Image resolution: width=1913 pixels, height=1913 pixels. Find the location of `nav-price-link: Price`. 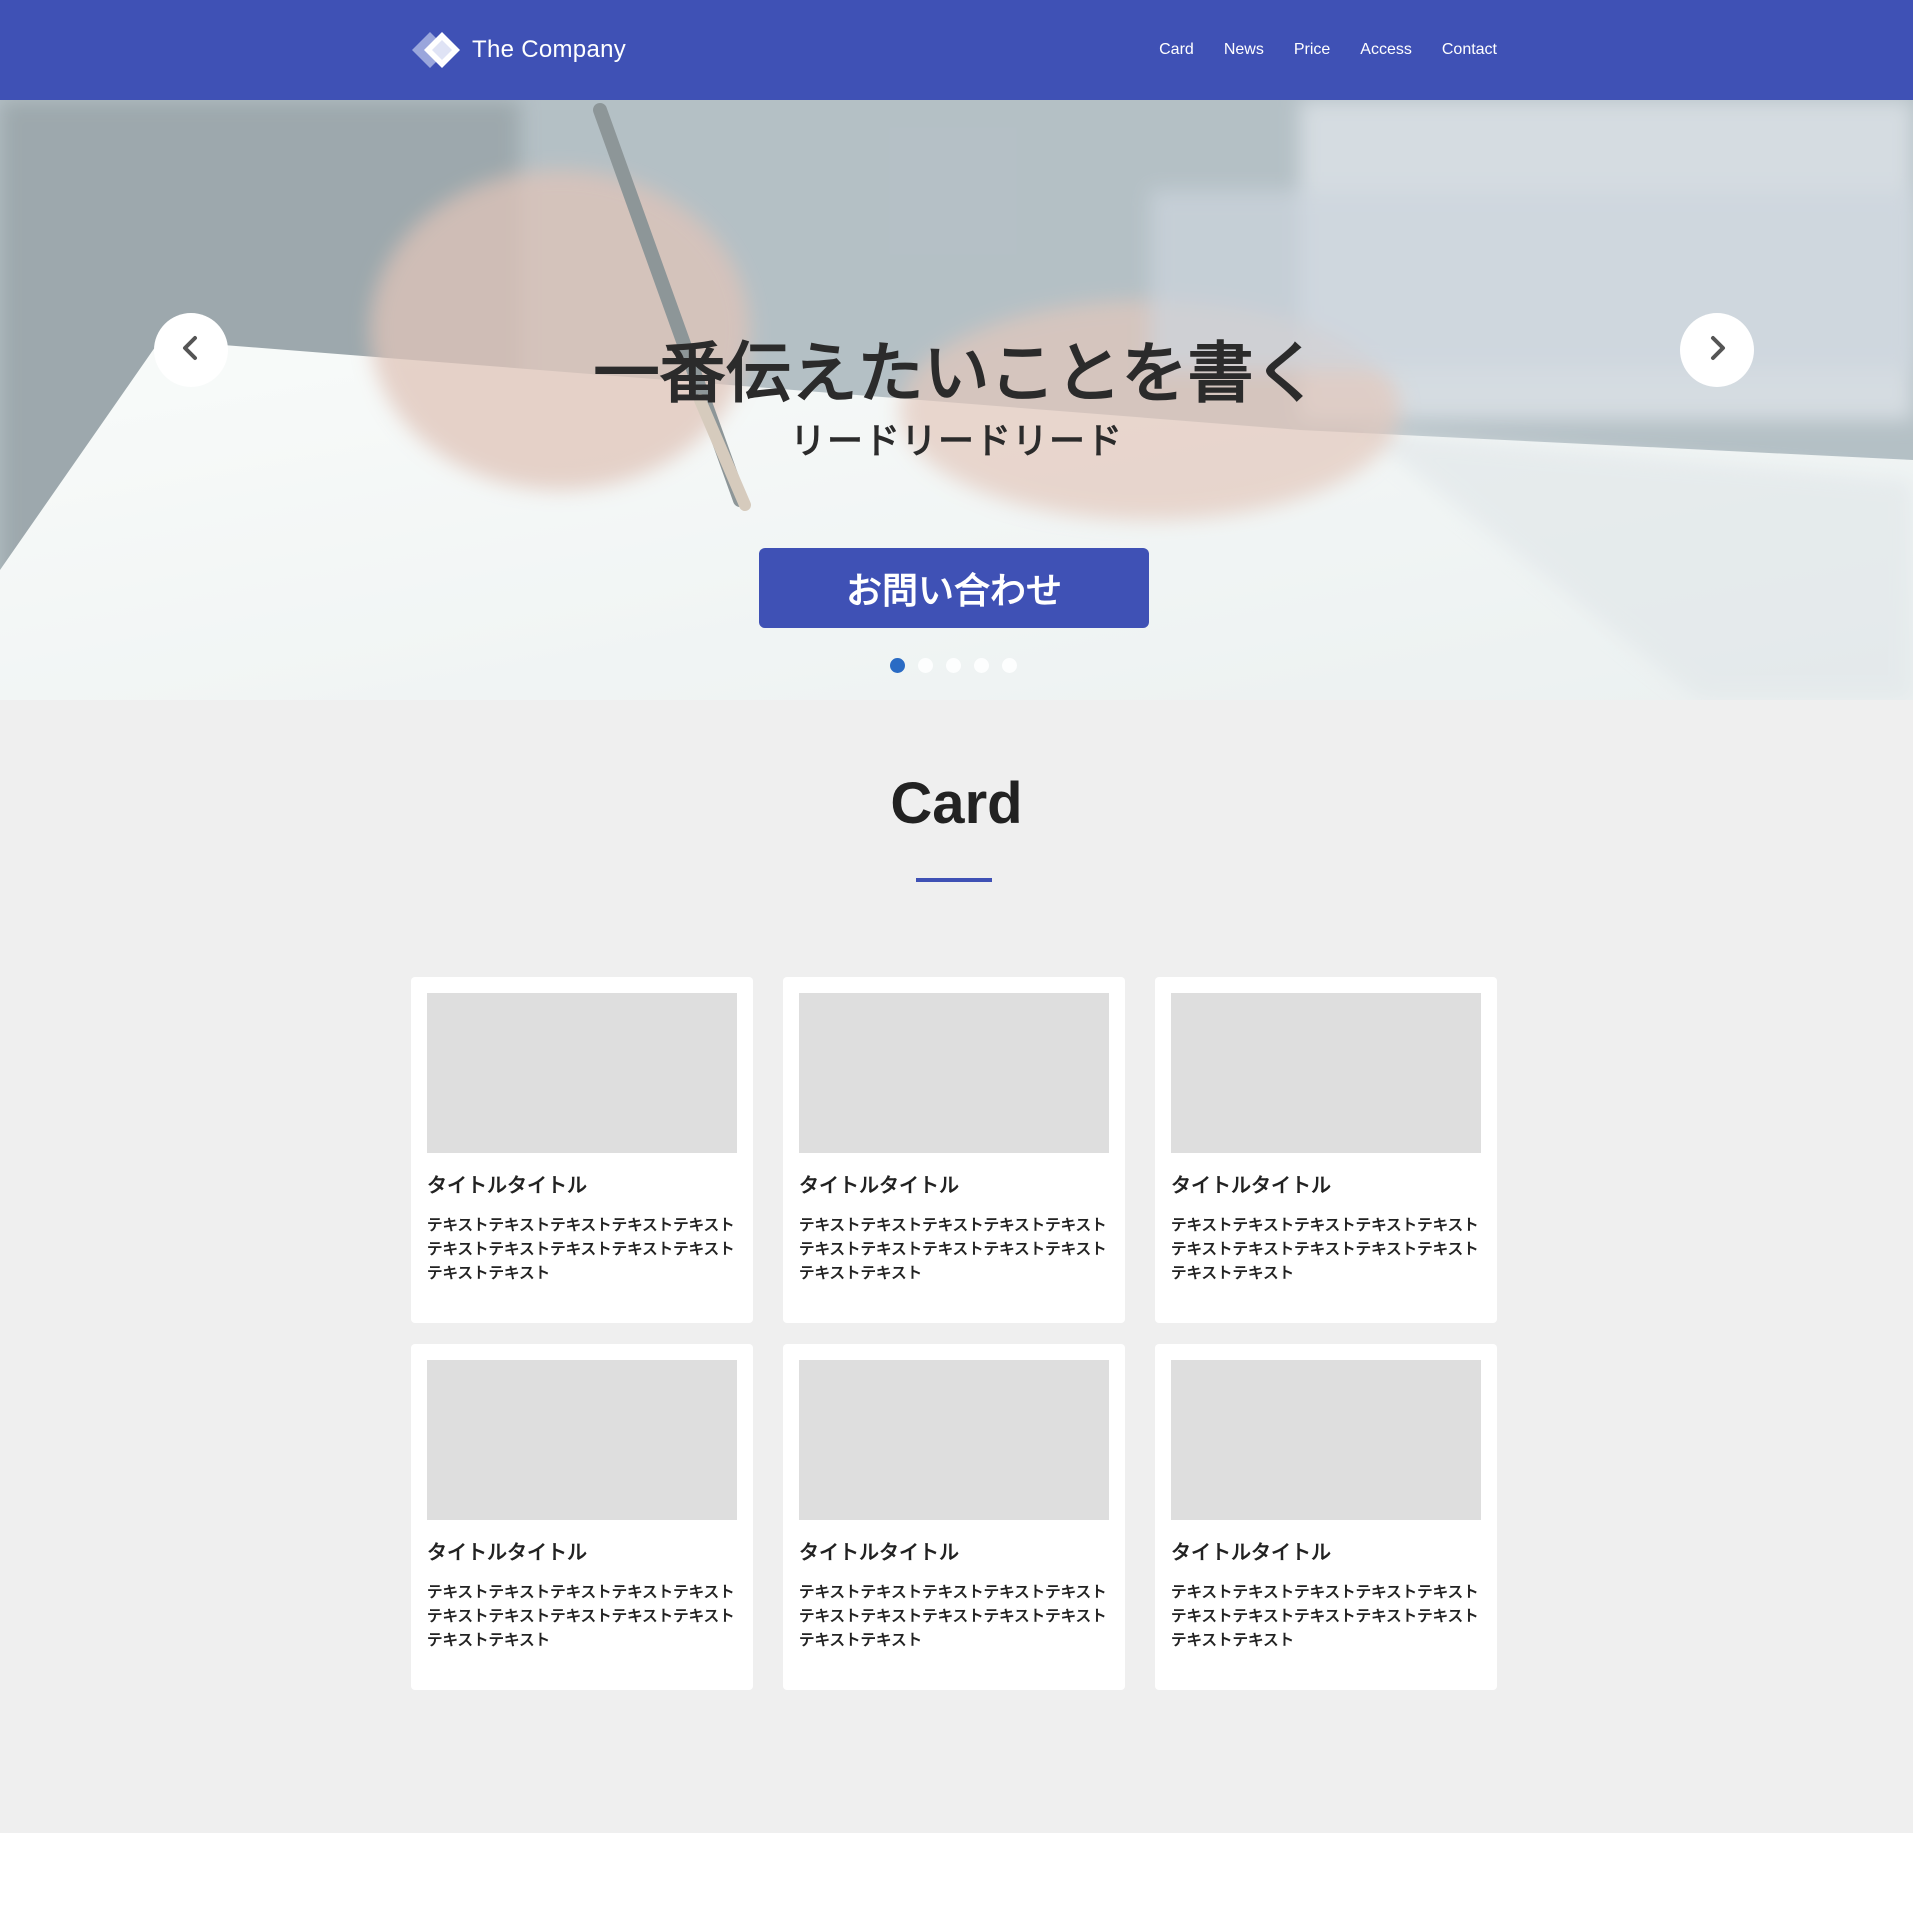

nav-price-link: Price is located at coordinates (1312, 50).